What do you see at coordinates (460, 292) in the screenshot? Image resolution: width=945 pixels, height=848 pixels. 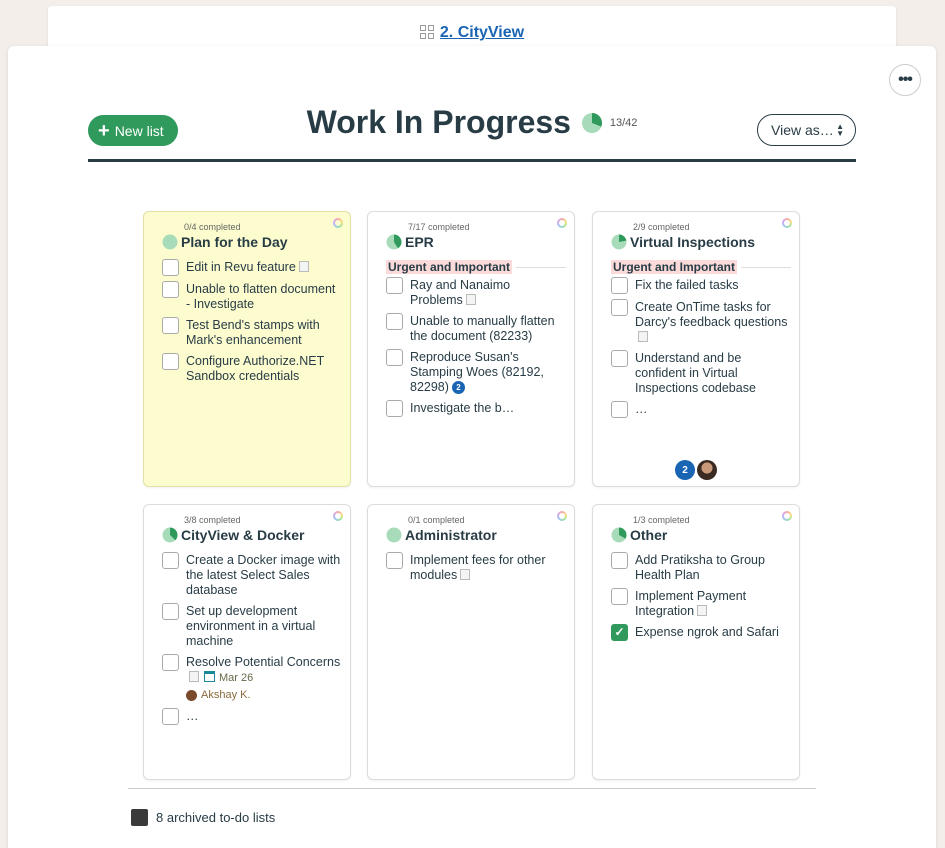 I see `todo-text: Ray and Nanaimo Problems` at bounding box center [460, 292].